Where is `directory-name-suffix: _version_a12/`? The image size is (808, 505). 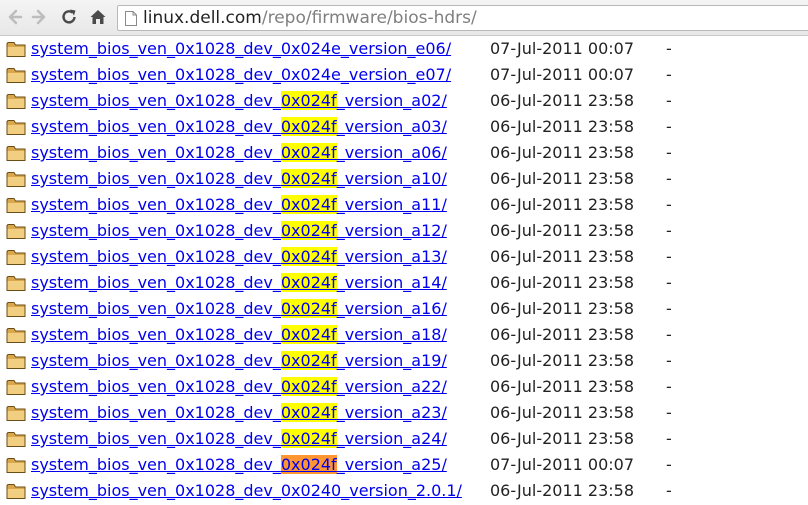
directory-name-suffix: _version_a12/ is located at coordinates (391, 230).